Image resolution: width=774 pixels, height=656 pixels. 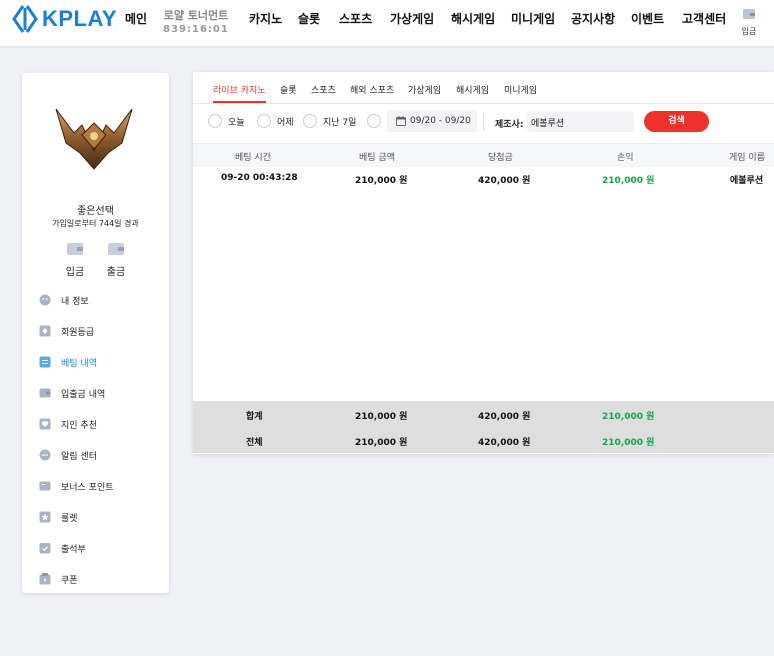 I want to click on th-game-name: 게임 이름, so click(x=747, y=158).